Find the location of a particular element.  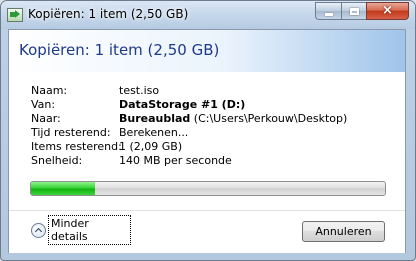

caption-buttons: × is located at coordinates (362, 11).